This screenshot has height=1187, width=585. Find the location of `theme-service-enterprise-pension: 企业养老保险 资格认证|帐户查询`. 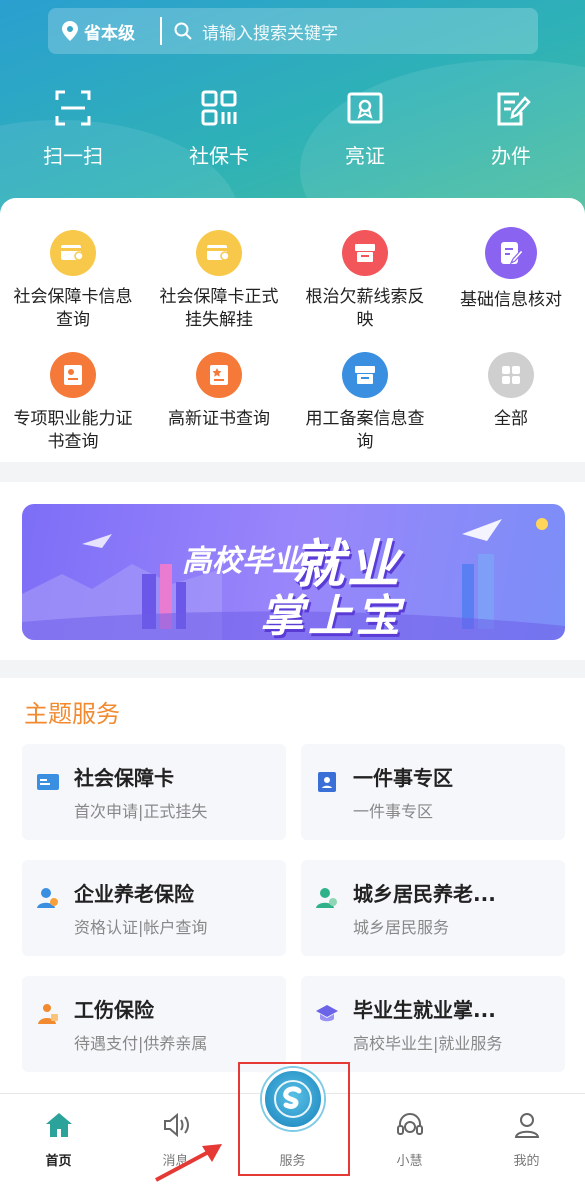

theme-service-enterprise-pension: 企业养老保险 资格认证|帐户查询 is located at coordinates (154, 908).